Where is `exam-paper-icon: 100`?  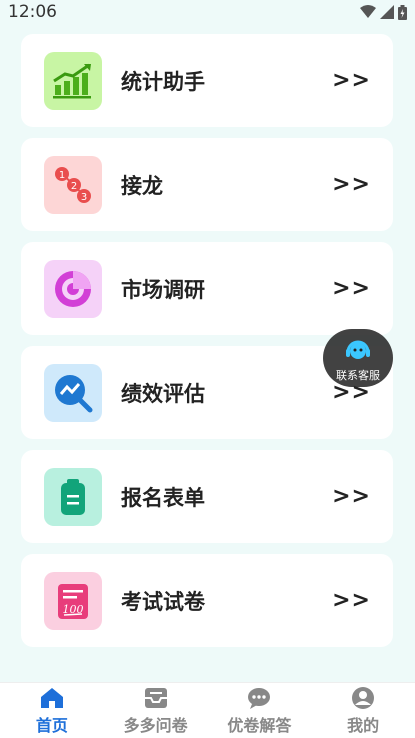
exam-paper-icon: 100 is located at coordinates (73, 600).